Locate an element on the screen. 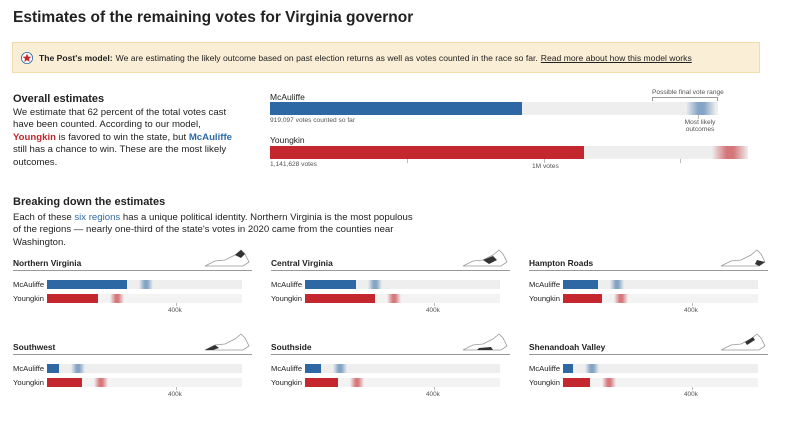  region-title: Central Virginia is located at coordinates (302, 263).